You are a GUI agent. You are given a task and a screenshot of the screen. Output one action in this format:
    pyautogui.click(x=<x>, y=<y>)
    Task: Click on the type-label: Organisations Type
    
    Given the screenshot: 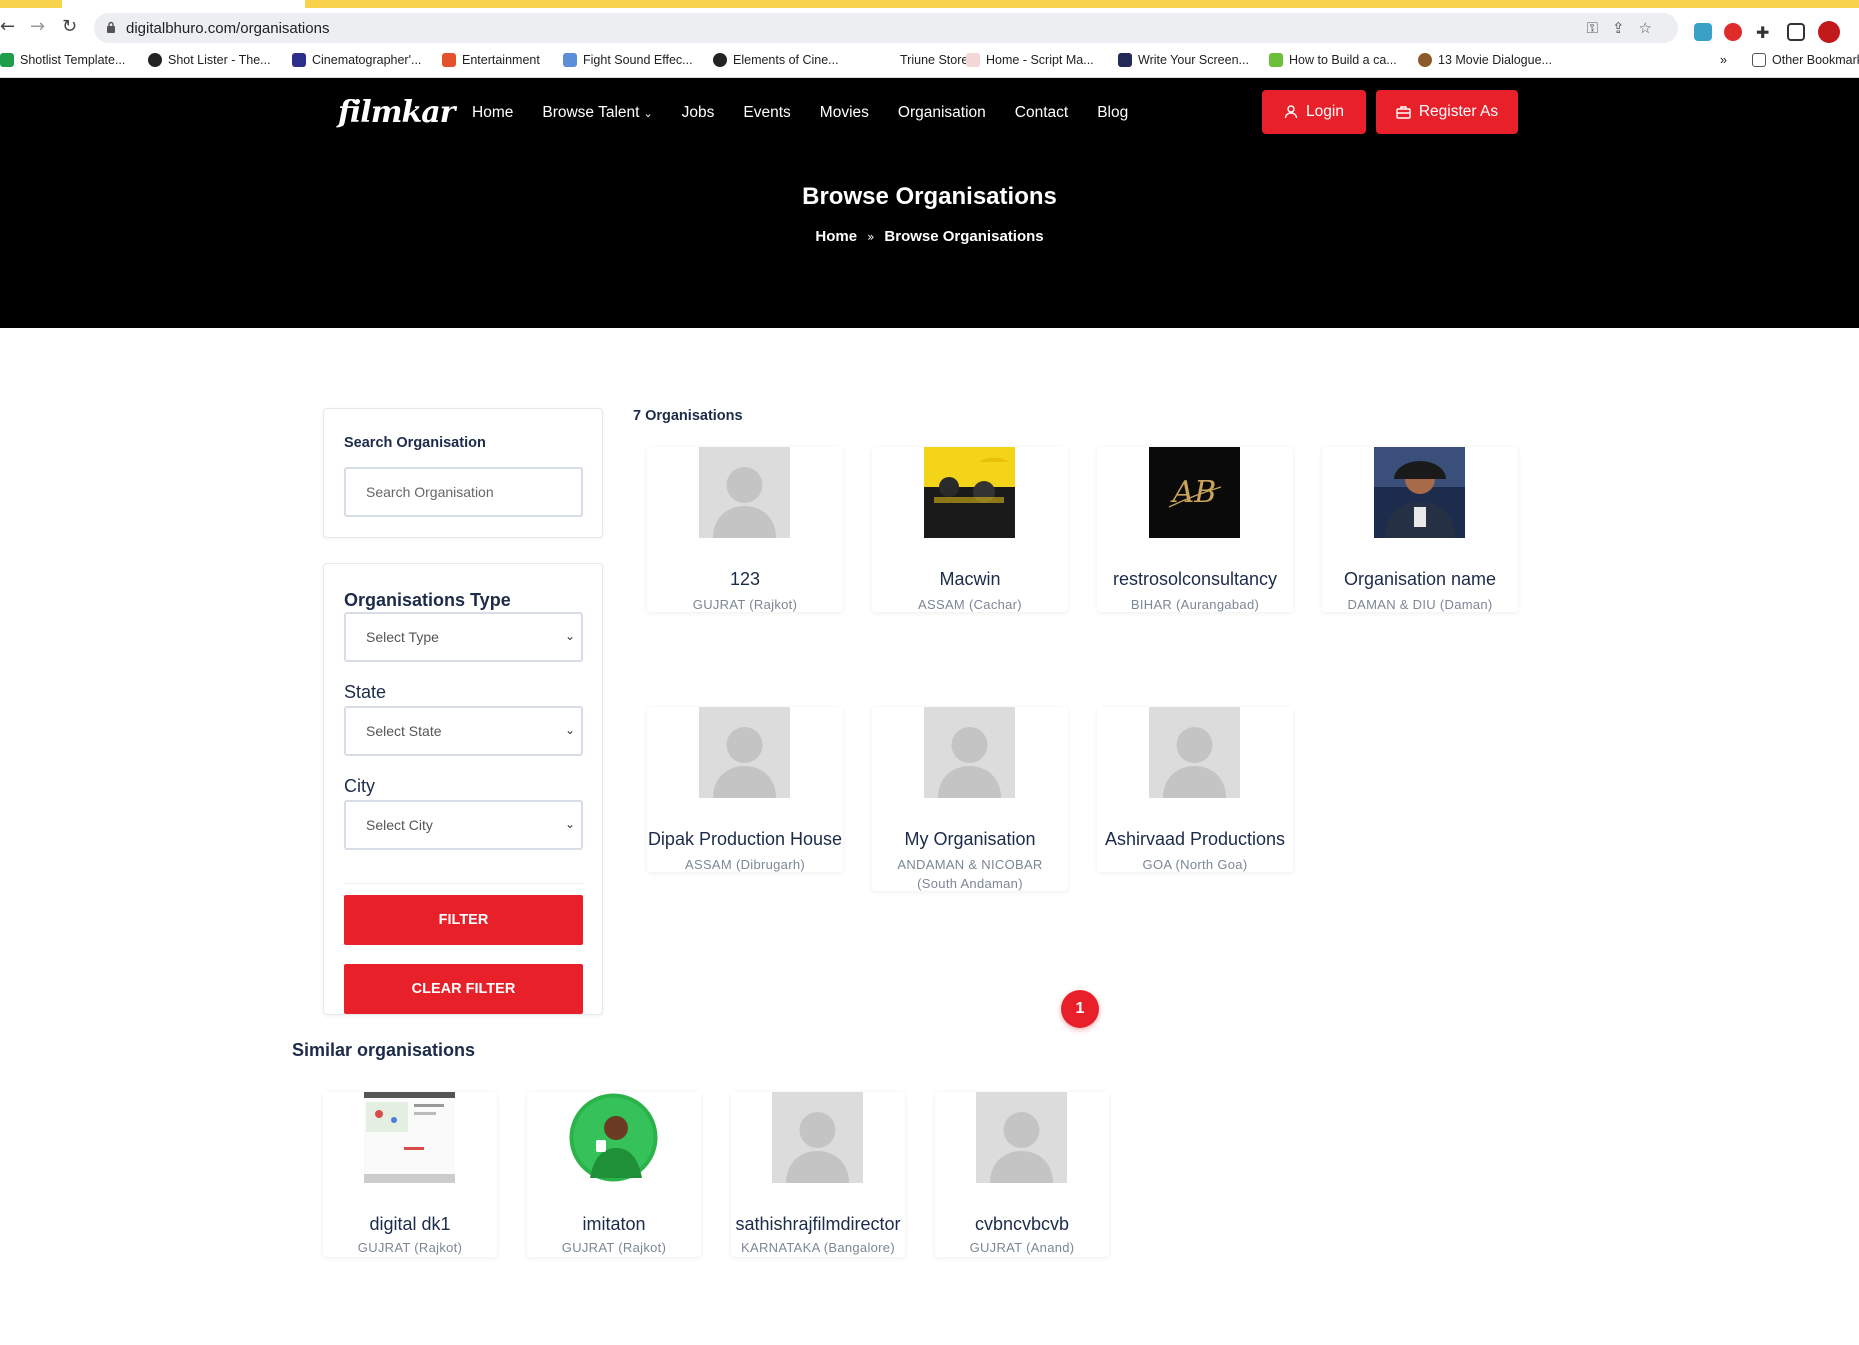 What is the action you would take?
    pyautogui.click(x=427, y=600)
    